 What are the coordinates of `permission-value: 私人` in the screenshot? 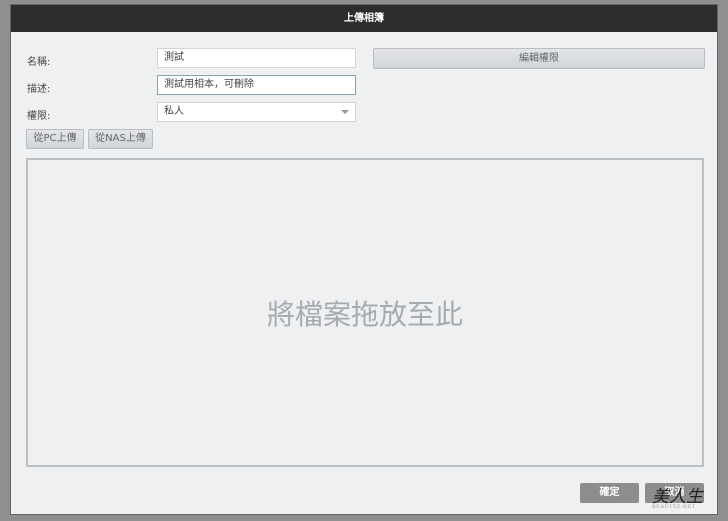 It's located at (174, 111).